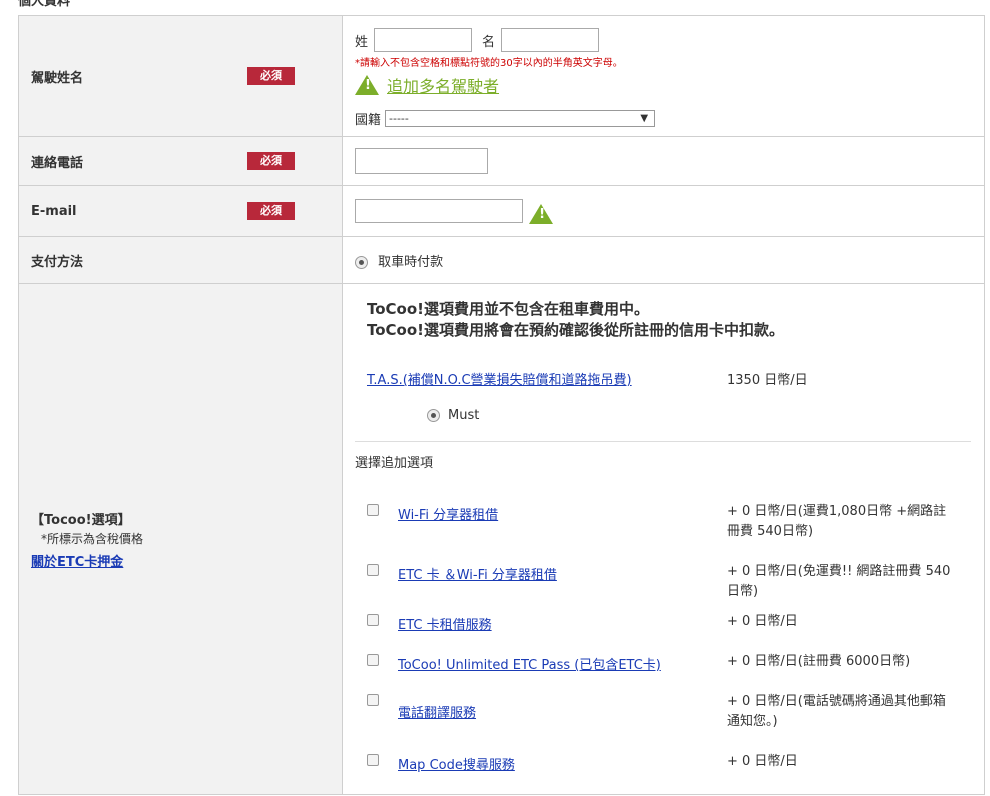 The width and height of the screenshot is (990, 796). What do you see at coordinates (558, 513) in the screenshot?
I see `option-link: Wi-Fi 分享器租借` at bounding box center [558, 513].